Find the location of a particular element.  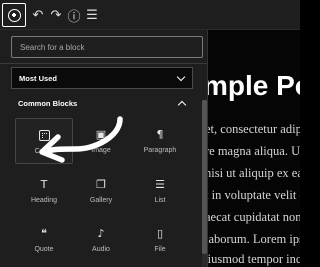

quote-icon: ❝ is located at coordinates (44, 233).